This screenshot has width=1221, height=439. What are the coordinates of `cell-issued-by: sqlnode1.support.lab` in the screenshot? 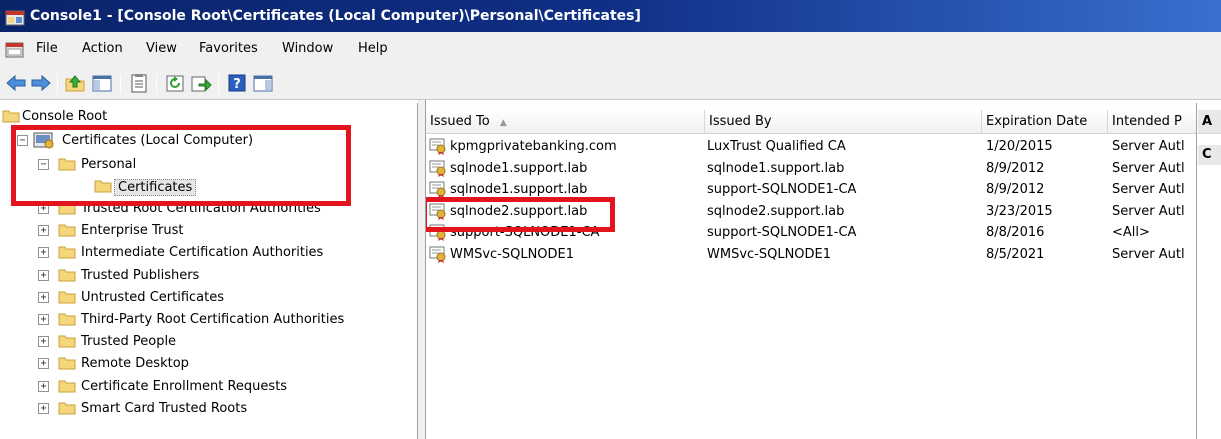 It's located at (776, 168).